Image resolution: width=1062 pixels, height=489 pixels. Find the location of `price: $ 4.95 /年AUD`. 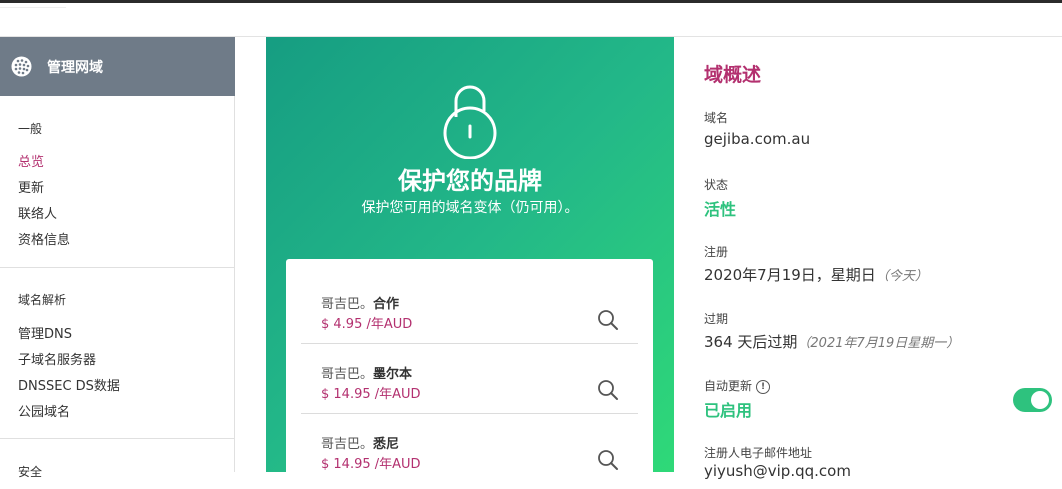

price: $ 4.95 /年AUD is located at coordinates (367, 324).